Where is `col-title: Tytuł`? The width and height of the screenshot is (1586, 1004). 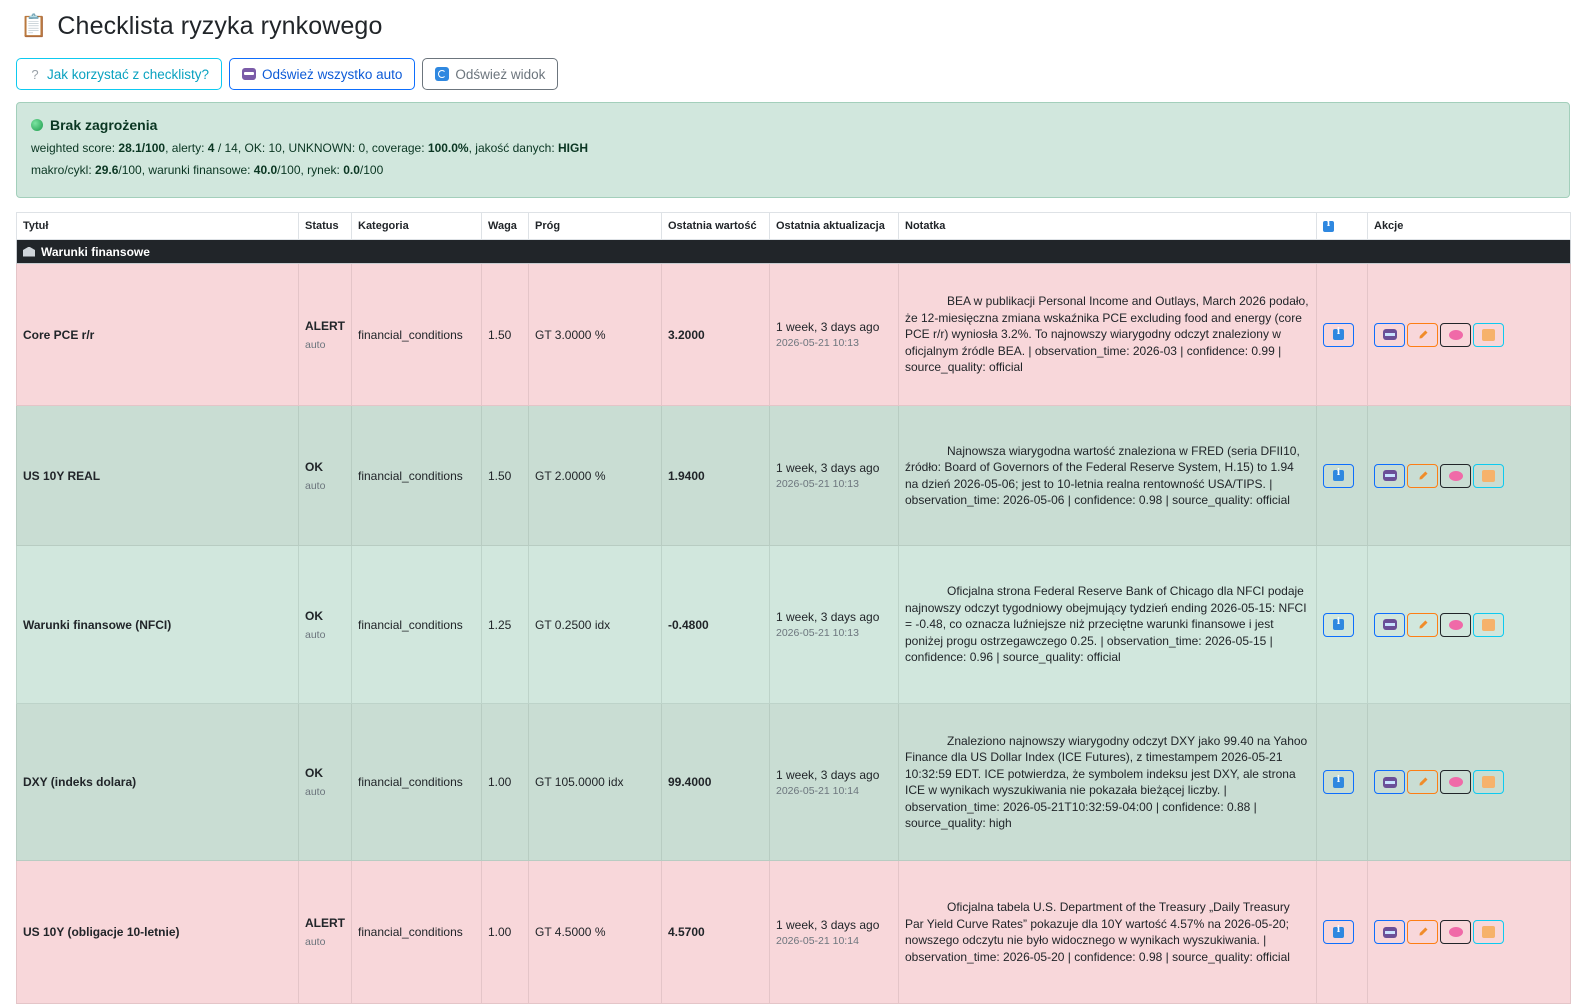
col-title: Tytuł is located at coordinates (157, 226).